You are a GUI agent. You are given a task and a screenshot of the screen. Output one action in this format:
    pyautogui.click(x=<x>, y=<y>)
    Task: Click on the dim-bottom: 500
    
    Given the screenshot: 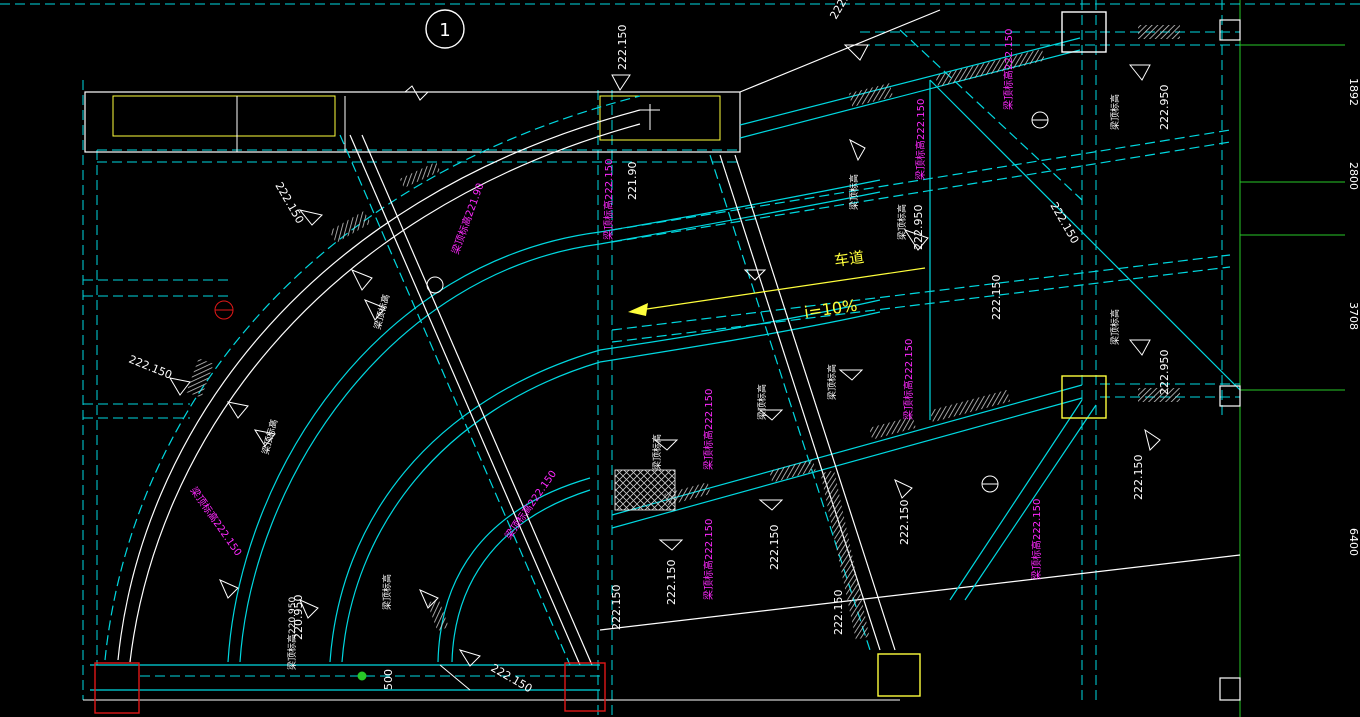 What is the action you would take?
    pyautogui.click(x=388, y=679)
    